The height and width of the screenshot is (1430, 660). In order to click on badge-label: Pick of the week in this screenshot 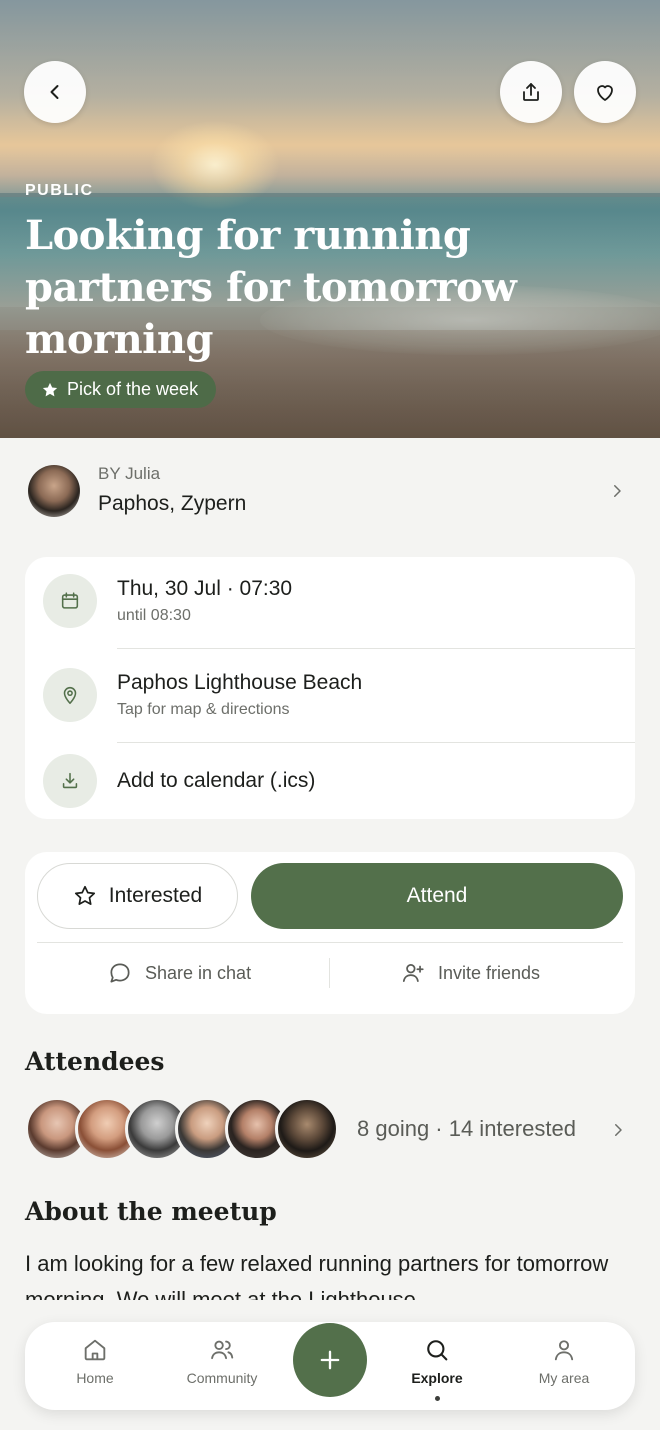, I will do `click(133, 389)`.